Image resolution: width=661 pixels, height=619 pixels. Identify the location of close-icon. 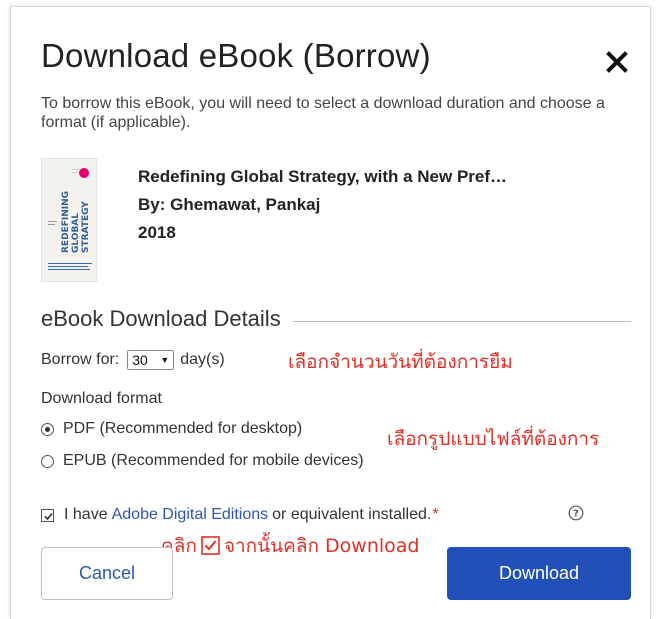
(617, 62).